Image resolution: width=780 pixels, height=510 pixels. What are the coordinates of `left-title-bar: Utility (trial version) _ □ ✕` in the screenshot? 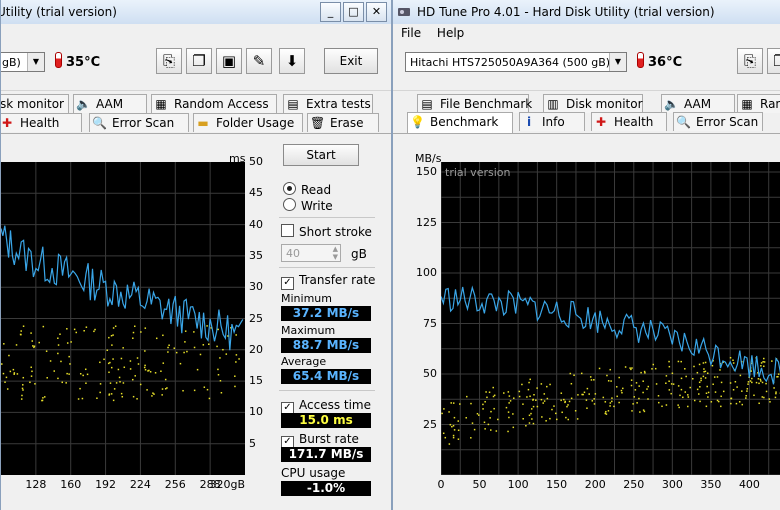 It's located at (196, 12).